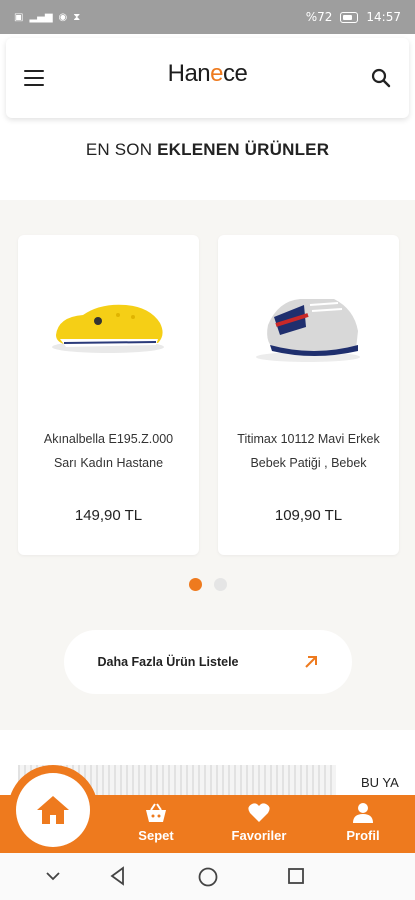 The width and height of the screenshot is (415, 900). What do you see at coordinates (63, 17) in the screenshot?
I see `whatsapp-icon: ◉` at bounding box center [63, 17].